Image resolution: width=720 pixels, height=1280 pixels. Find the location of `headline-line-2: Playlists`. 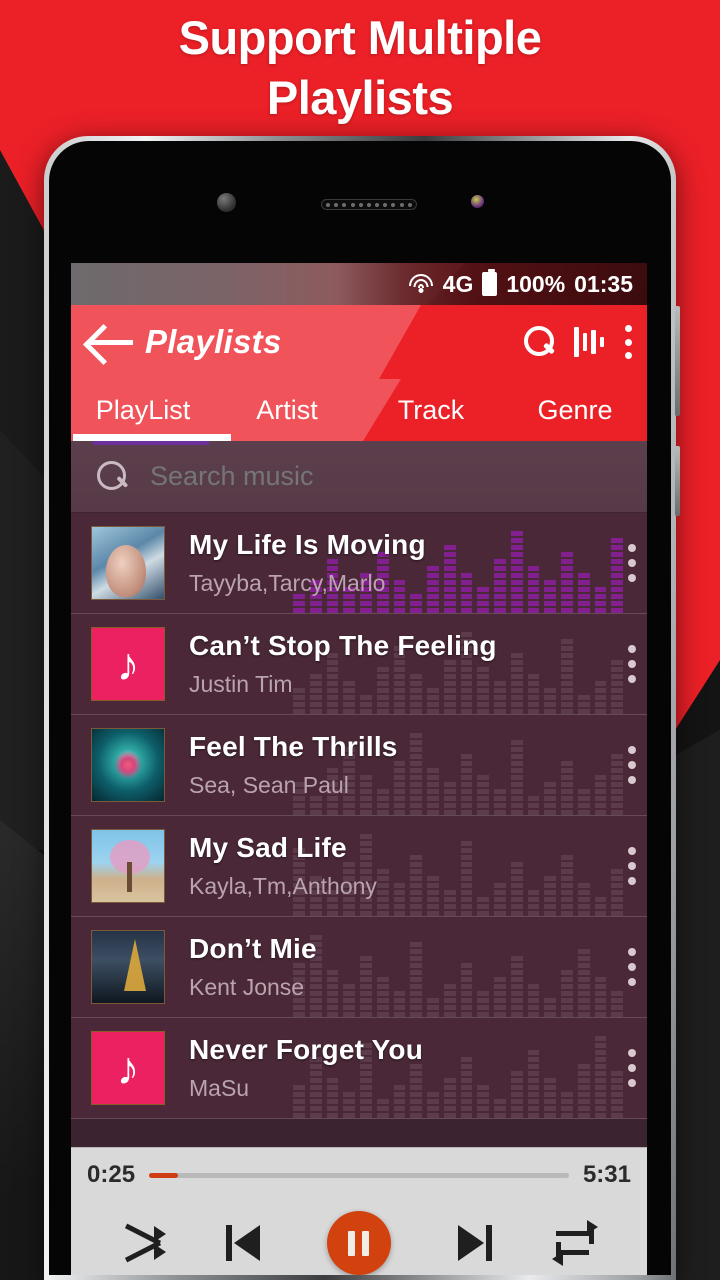

headline-line-2: Playlists is located at coordinates (360, 98).